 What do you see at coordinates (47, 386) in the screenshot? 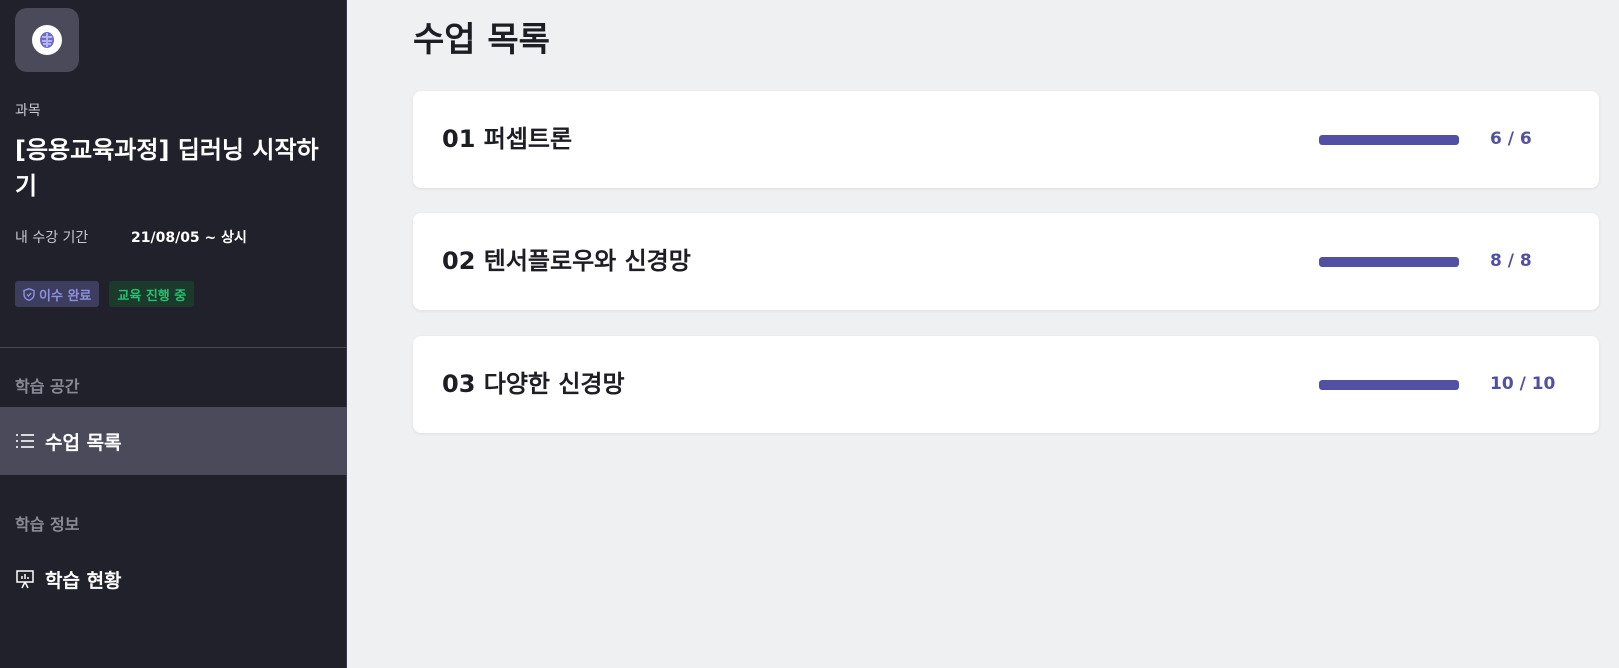
I see `section-label-learning-space: 학습 공간` at bounding box center [47, 386].